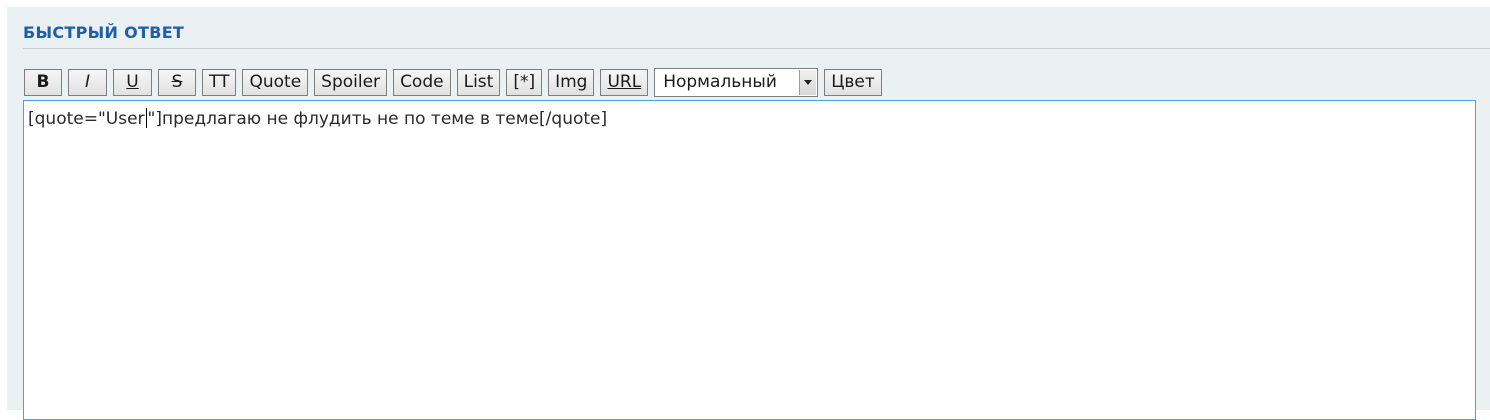 The height and width of the screenshot is (420, 1490). Describe the element at coordinates (720, 81) in the screenshot. I see `font-size-selected-value: Нормальный` at that location.